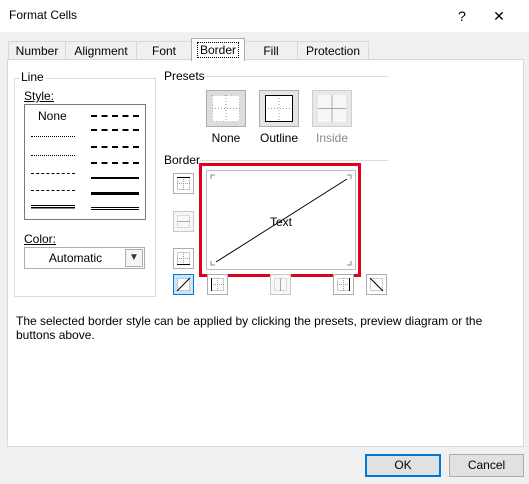 Image resolution: width=529 pixels, height=484 pixels. Describe the element at coordinates (75, 258) in the screenshot. I see `color-value: Automatic` at that location.